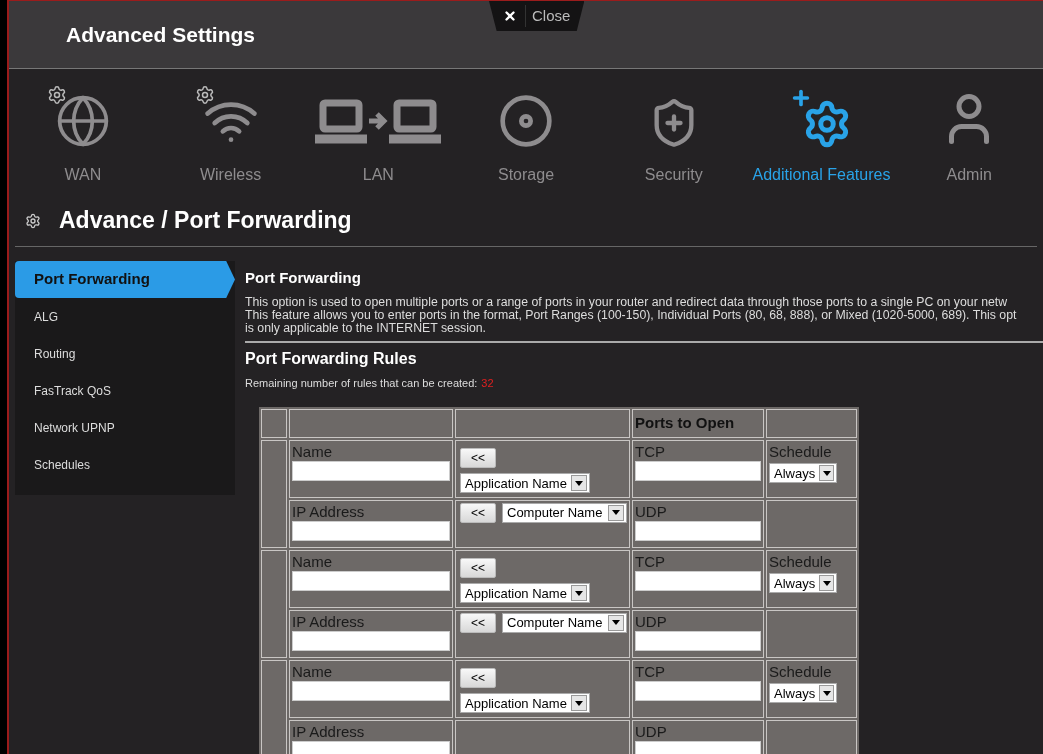  What do you see at coordinates (366, 328) in the screenshot?
I see `description-text: is only applicable to the INTERNET session.` at bounding box center [366, 328].